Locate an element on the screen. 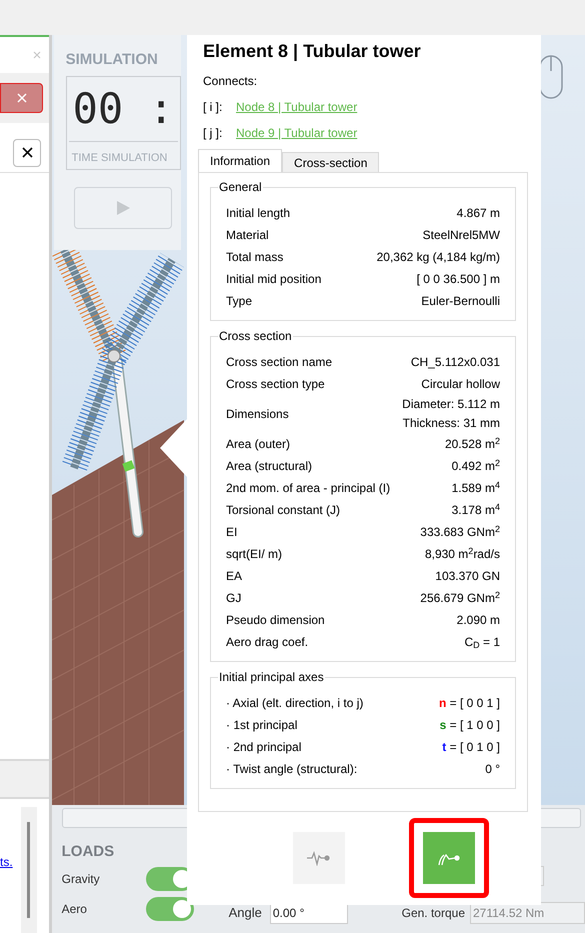 The image size is (585, 933). clear-button is located at coordinates (27, 152).